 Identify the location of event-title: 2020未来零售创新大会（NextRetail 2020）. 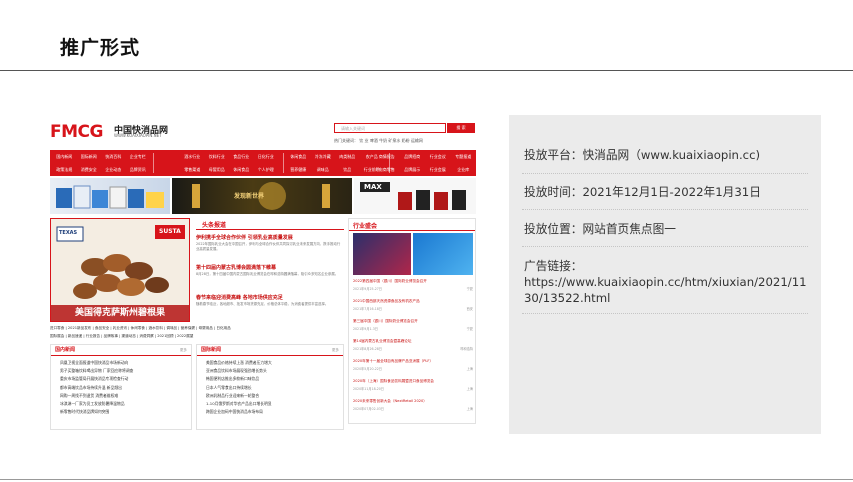
(413, 401).